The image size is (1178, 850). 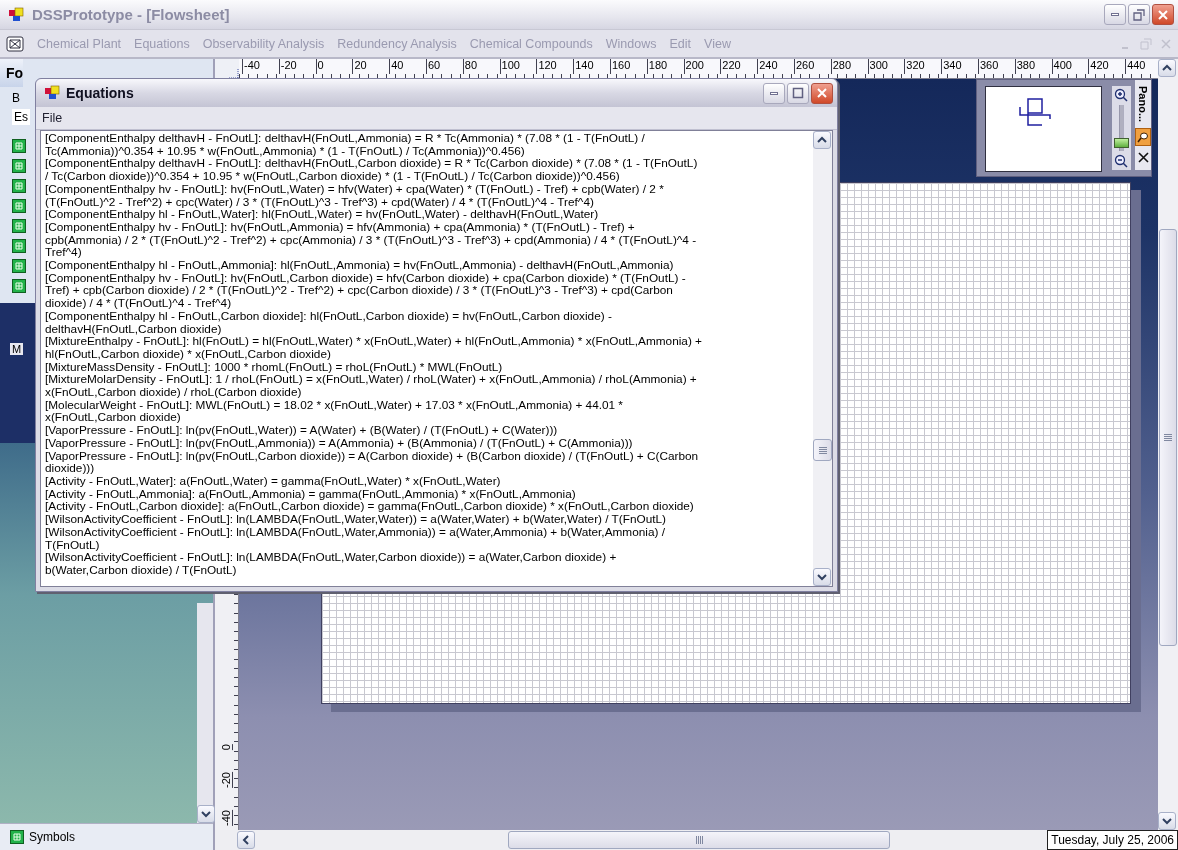 I want to click on equation-line: [Activity - FnOutL,Water]: a(FnOutL,Water) = gamma(FnOutL,Water) * x(FnOutL,Water), so click(x=273, y=481).